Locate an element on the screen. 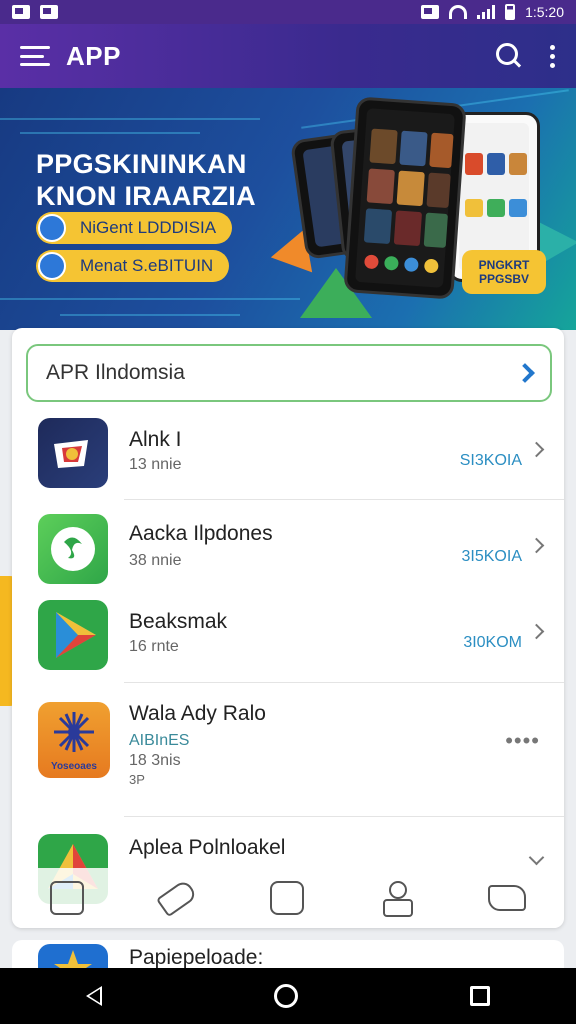  list-item: Beaksmak 16 rnte 3I0KOM is located at coordinates (288, 642).